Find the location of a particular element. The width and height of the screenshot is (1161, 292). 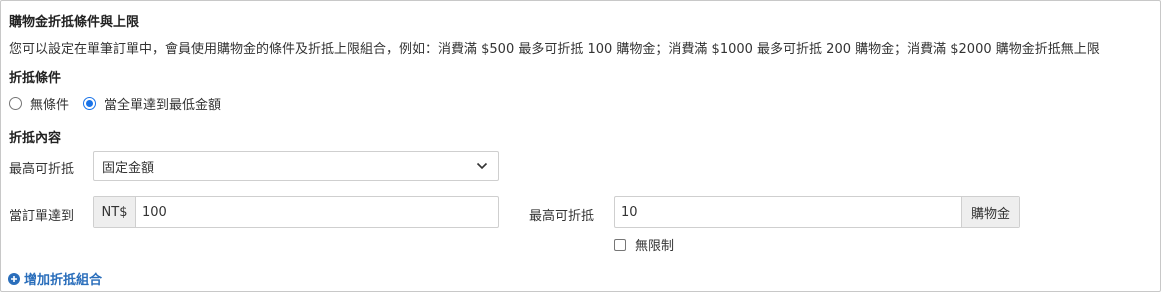

radio-no-condition is located at coordinates (15, 103).